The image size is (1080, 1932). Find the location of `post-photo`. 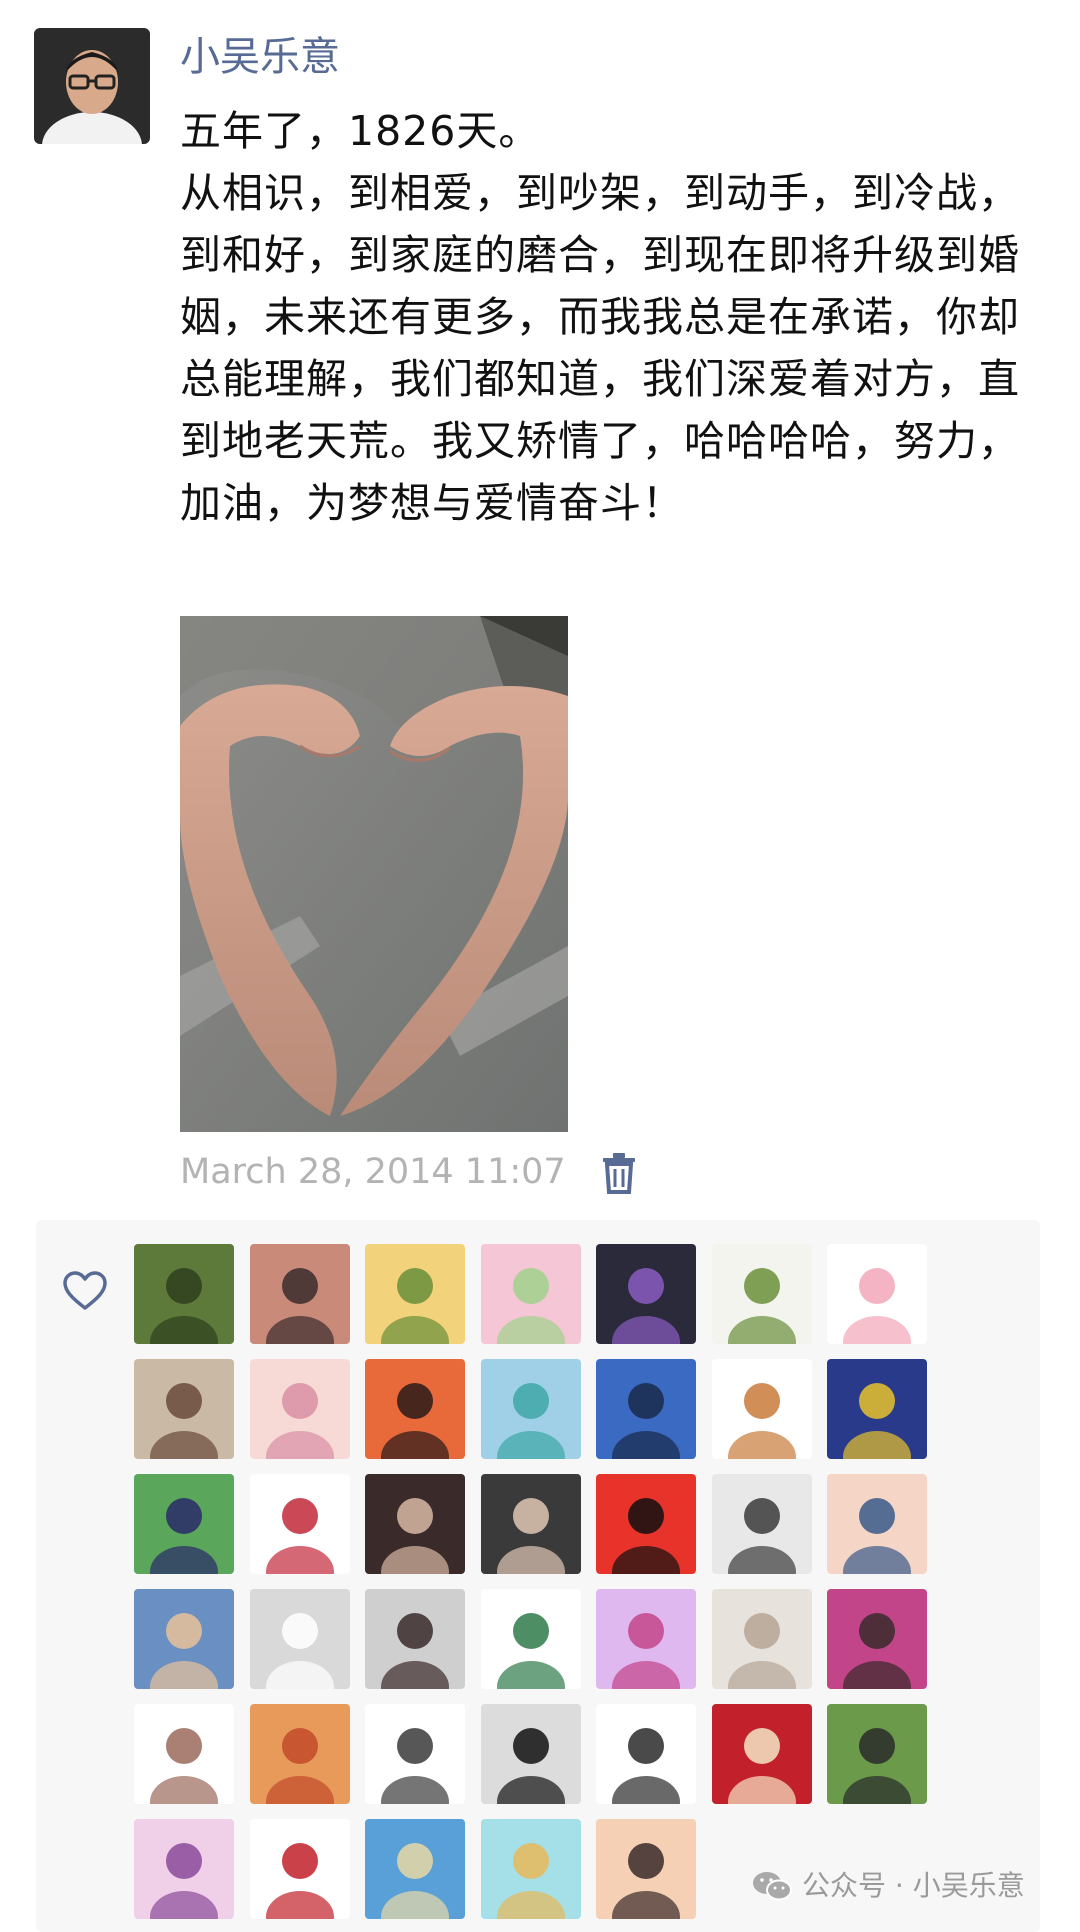

post-photo is located at coordinates (374, 874).